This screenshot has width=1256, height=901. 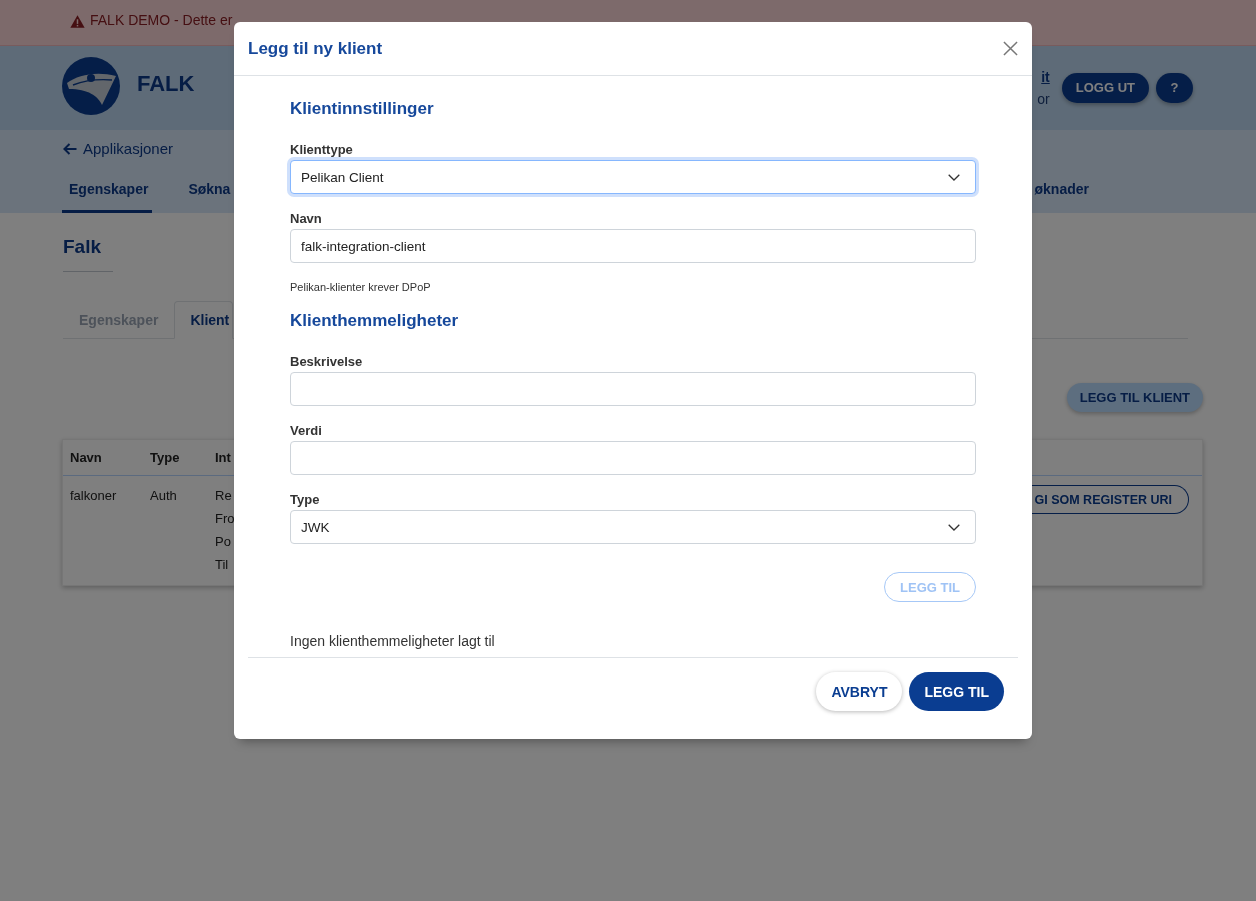 What do you see at coordinates (315, 48) in the screenshot?
I see `dialog-title: Legg til ny klient` at bounding box center [315, 48].